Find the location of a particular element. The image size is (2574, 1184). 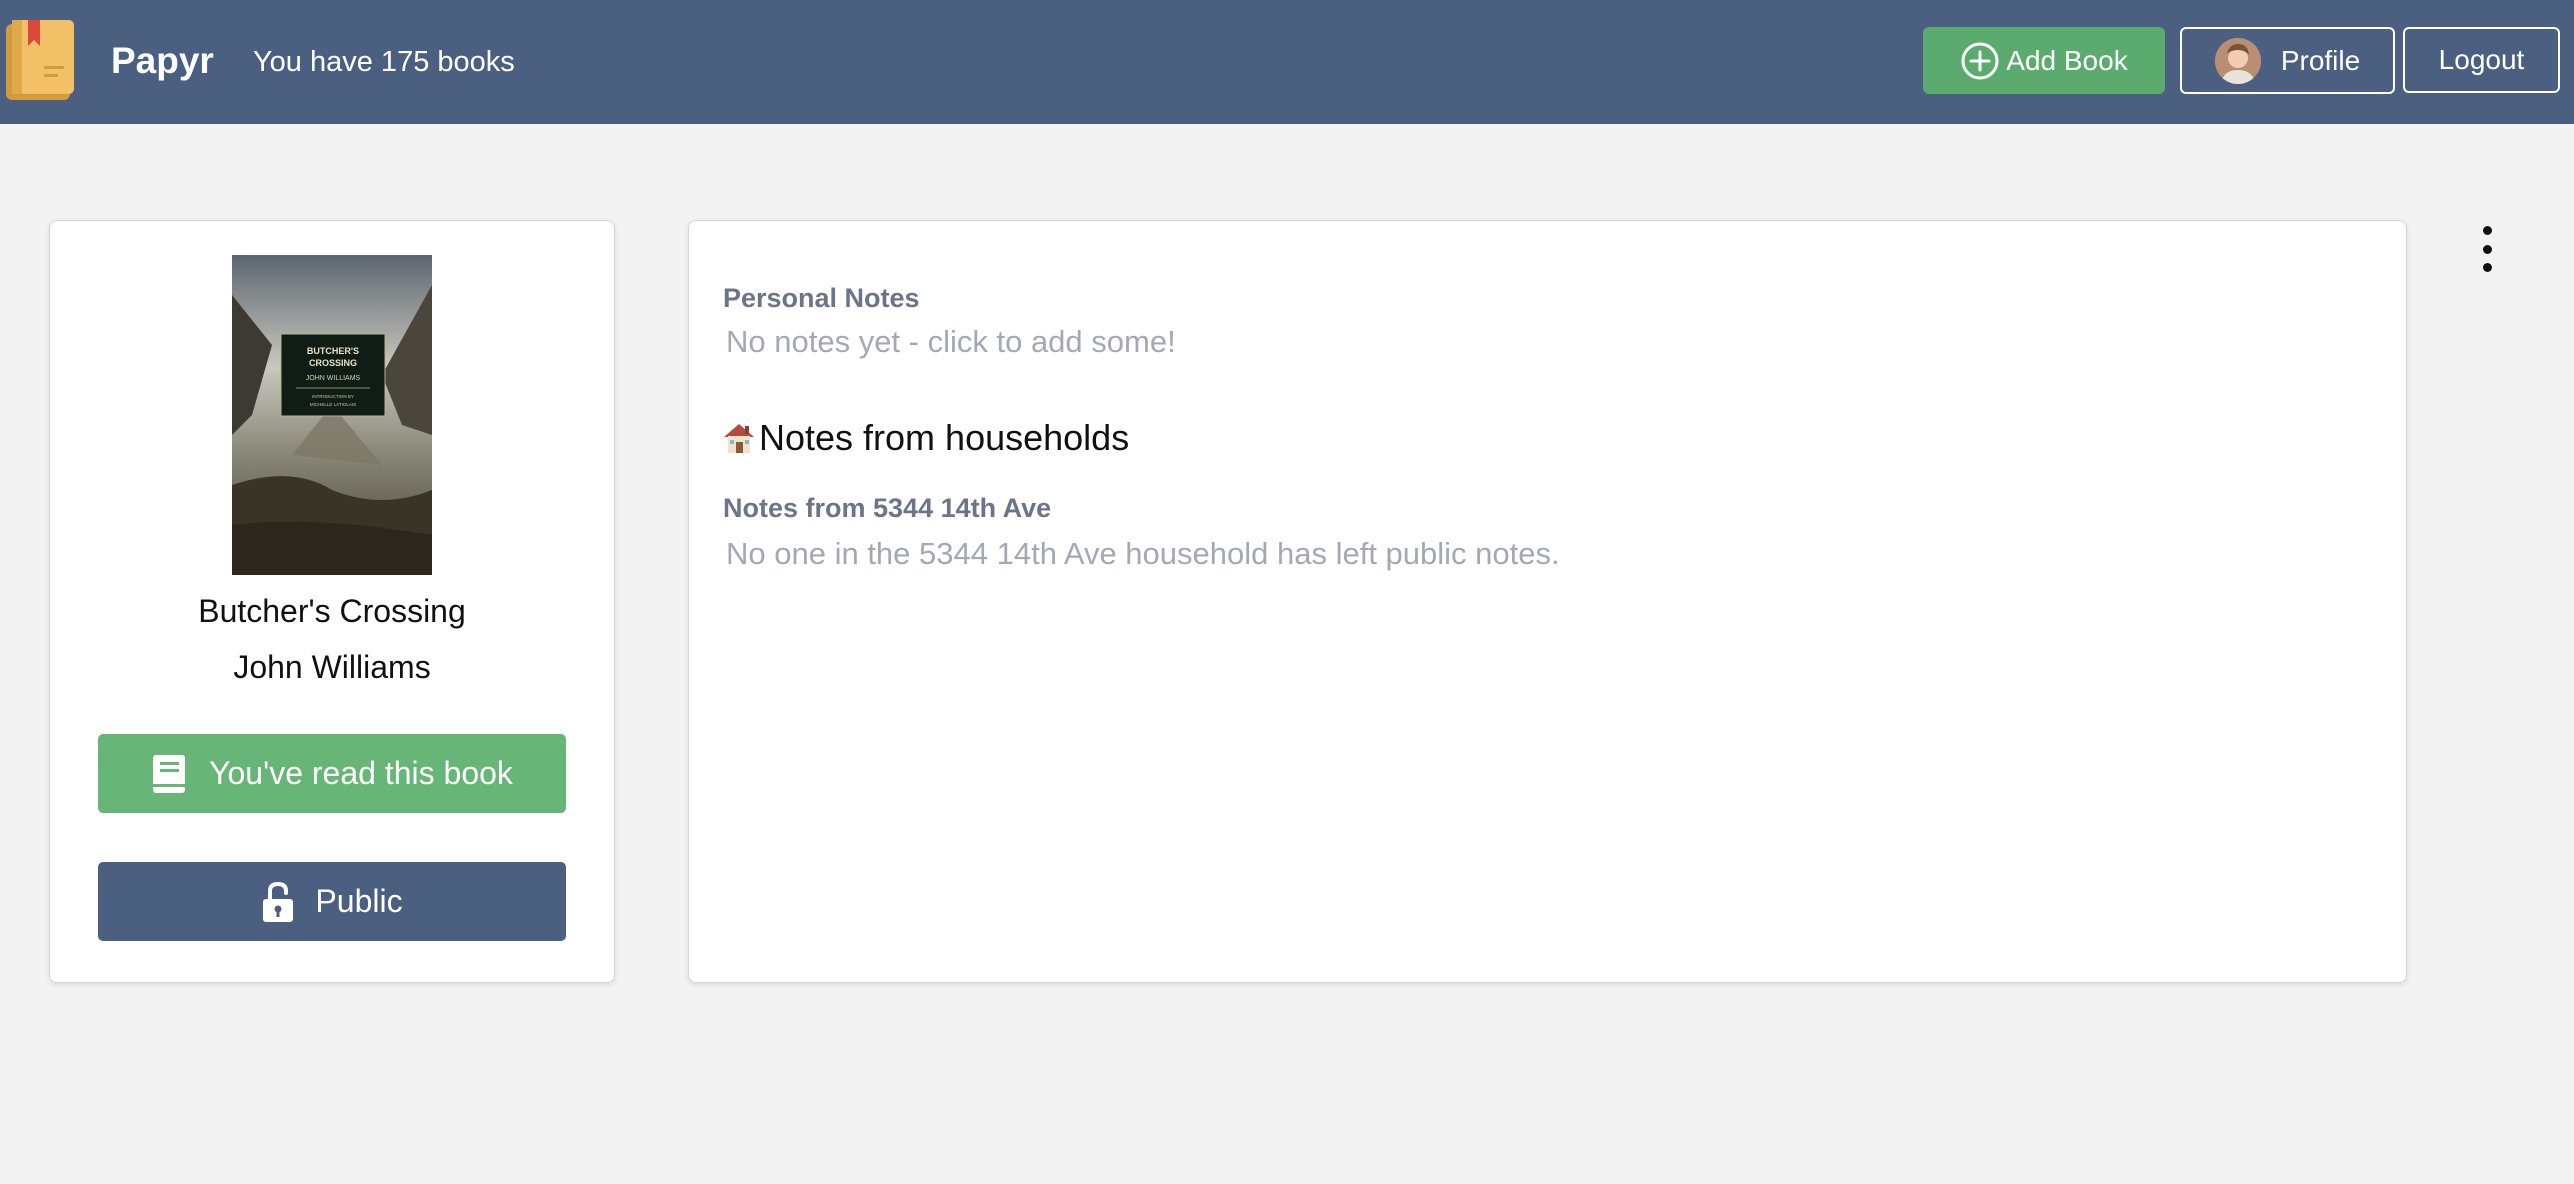

cover-title-line-1: BUTCHER'S is located at coordinates (333, 351).